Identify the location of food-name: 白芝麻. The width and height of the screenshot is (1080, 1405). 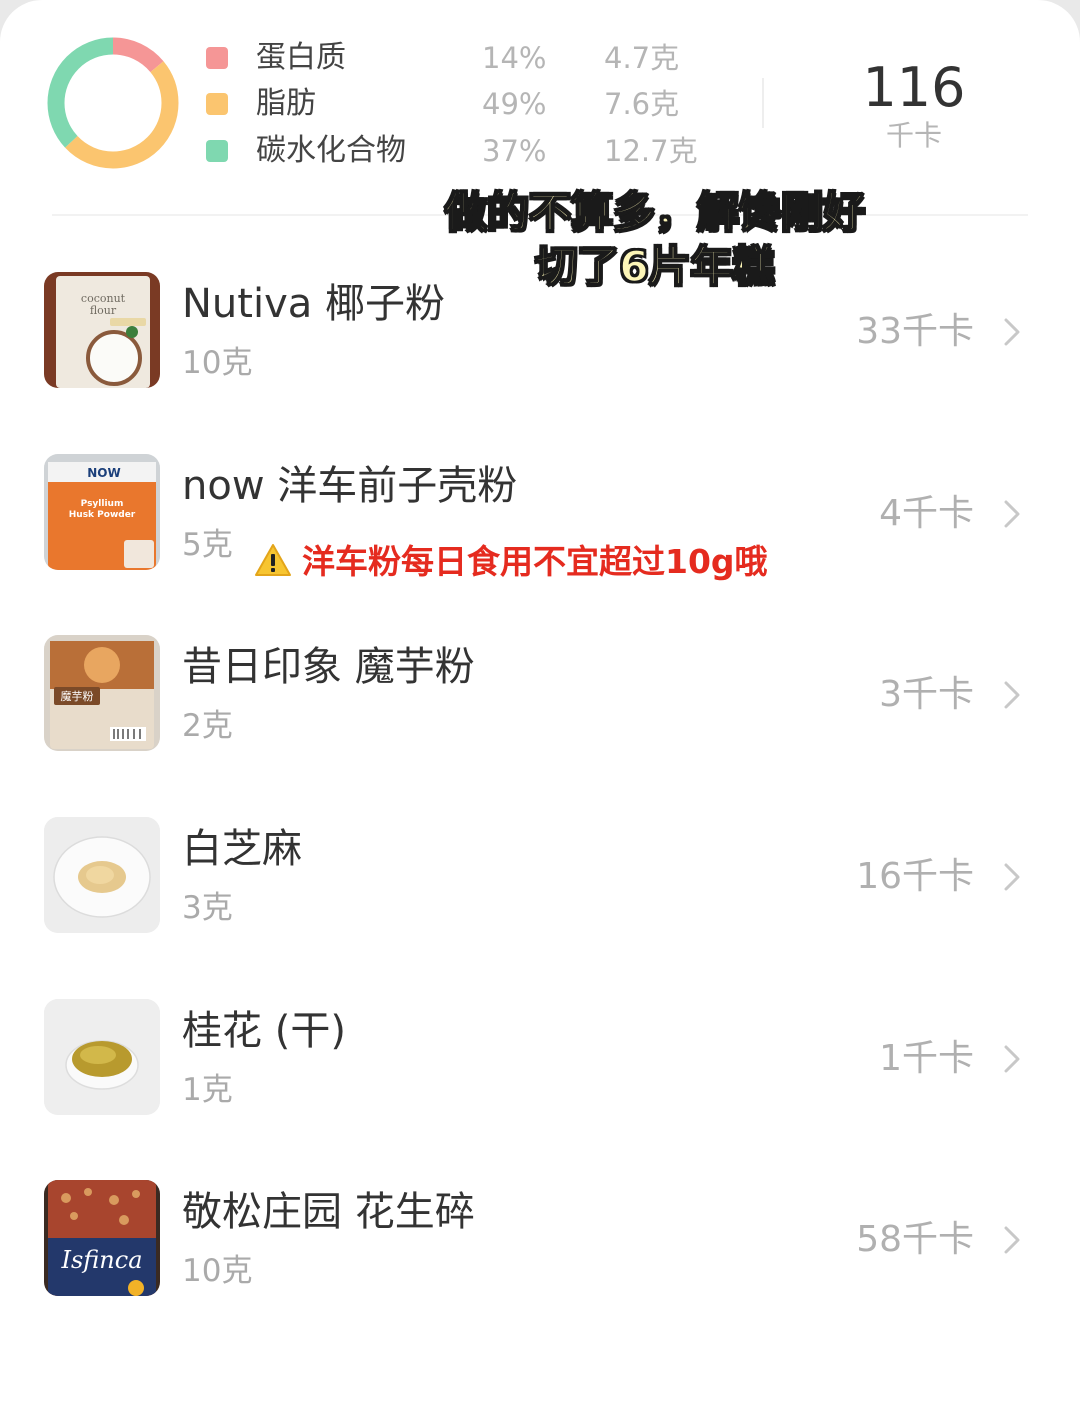
(242, 849).